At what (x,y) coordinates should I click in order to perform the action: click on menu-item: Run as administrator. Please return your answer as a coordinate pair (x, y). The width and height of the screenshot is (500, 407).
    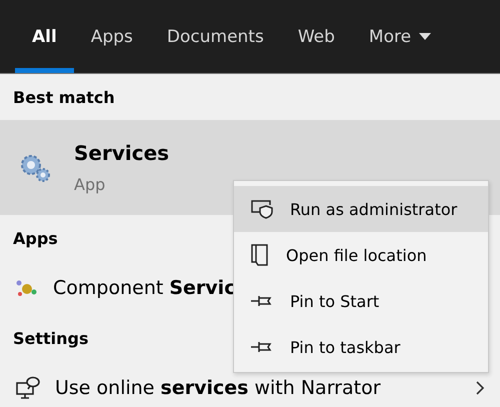
    Looking at the image, I should click on (361, 209).